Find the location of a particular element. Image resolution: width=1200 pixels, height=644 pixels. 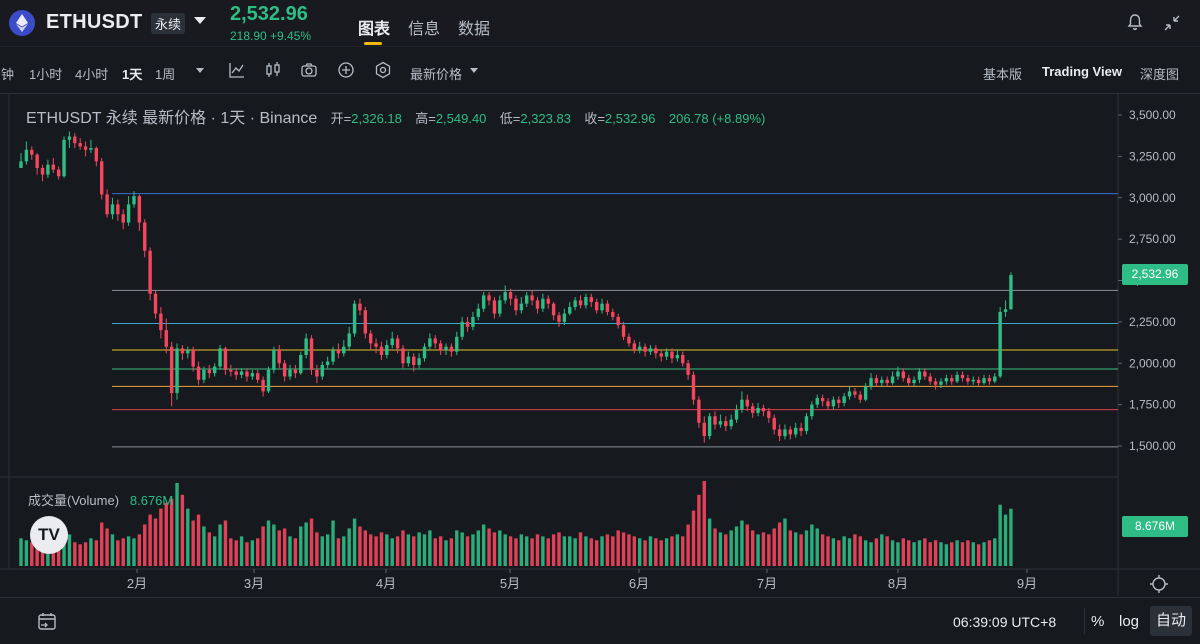

add-indicator-icon is located at coordinates (346, 72).